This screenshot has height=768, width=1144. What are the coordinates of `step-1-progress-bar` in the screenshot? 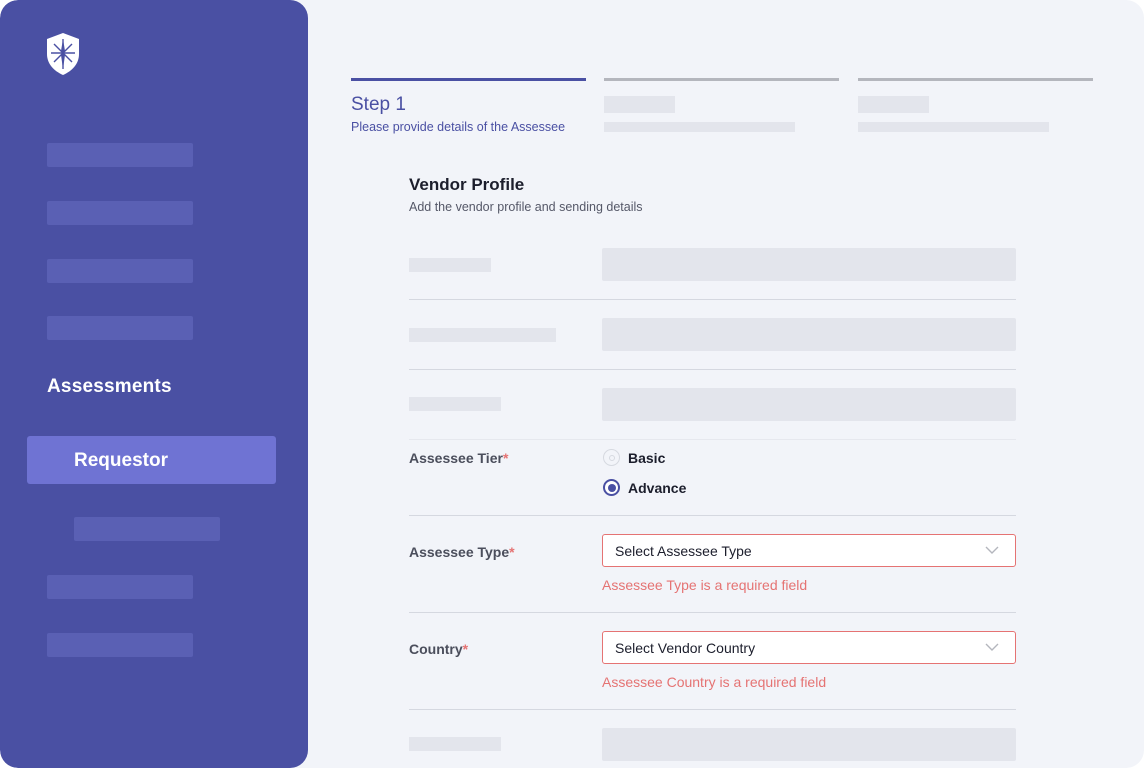 It's located at (468, 79).